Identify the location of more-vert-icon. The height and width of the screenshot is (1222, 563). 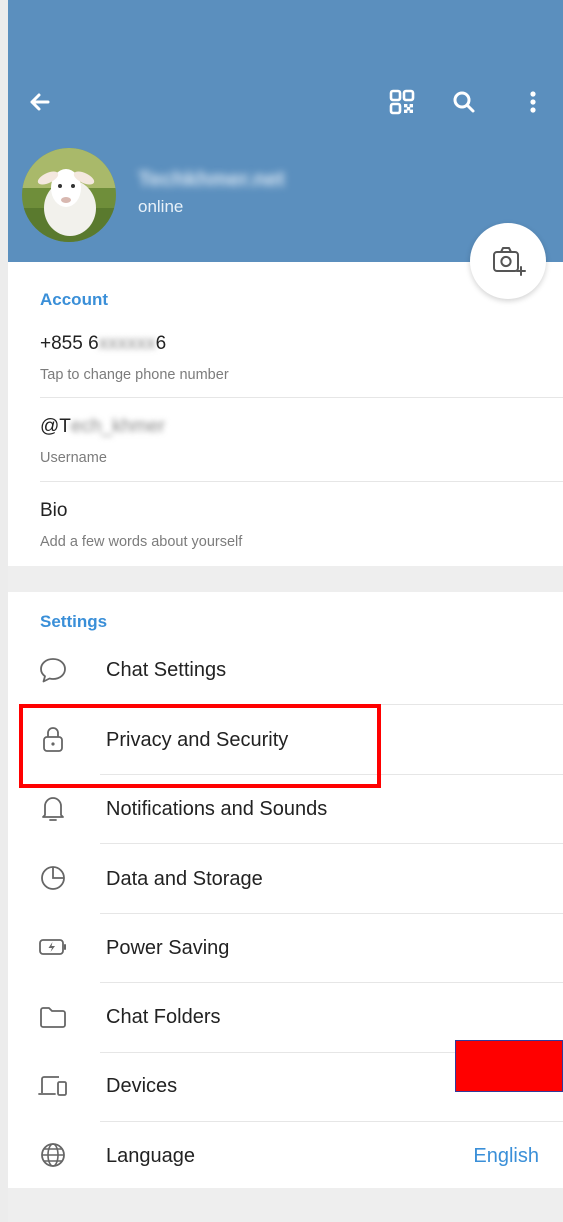
(533, 102).